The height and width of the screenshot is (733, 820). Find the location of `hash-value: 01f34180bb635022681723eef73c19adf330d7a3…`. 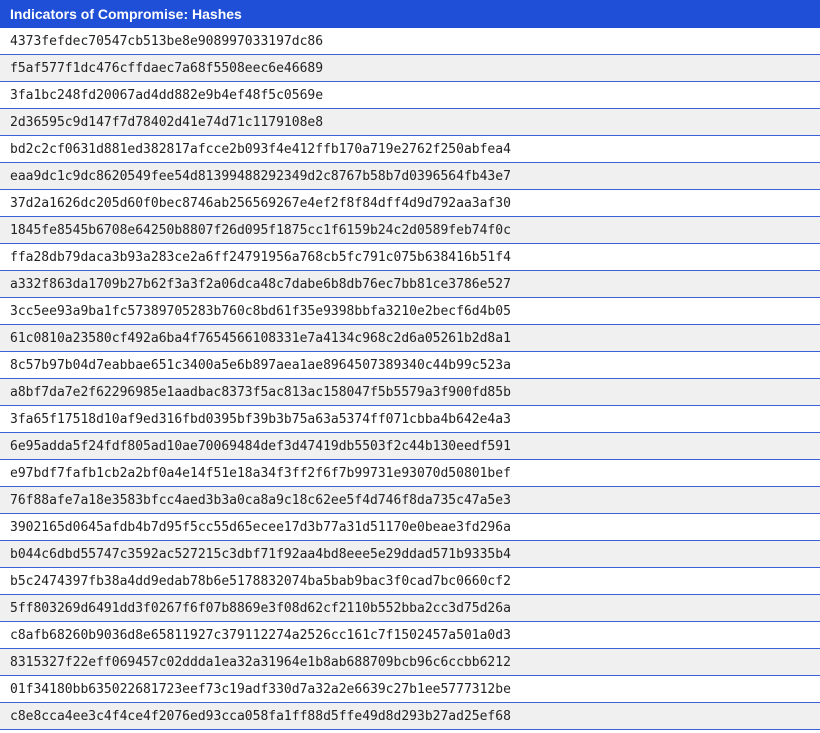

hash-value: 01f34180bb635022681723eef73c19adf330d7a3… is located at coordinates (410, 689).